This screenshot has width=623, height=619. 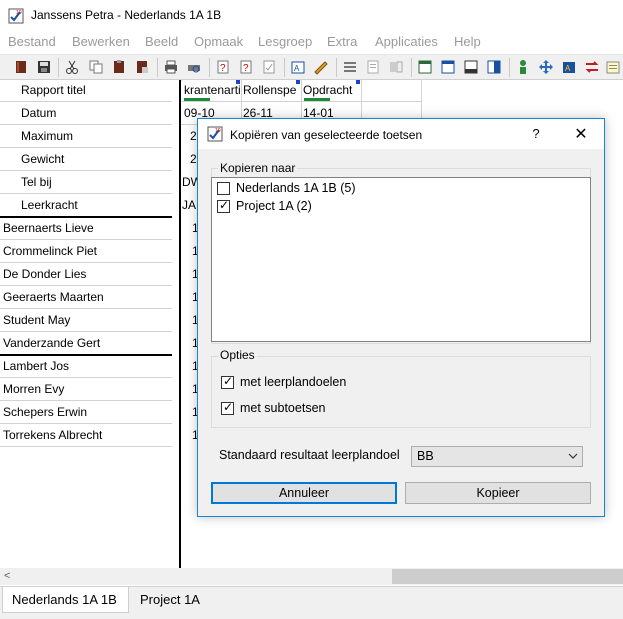 What do you see at coordinates (237, 355) in the screenshot?
I see `options-label: Opties` at bounding box center [237, 355].